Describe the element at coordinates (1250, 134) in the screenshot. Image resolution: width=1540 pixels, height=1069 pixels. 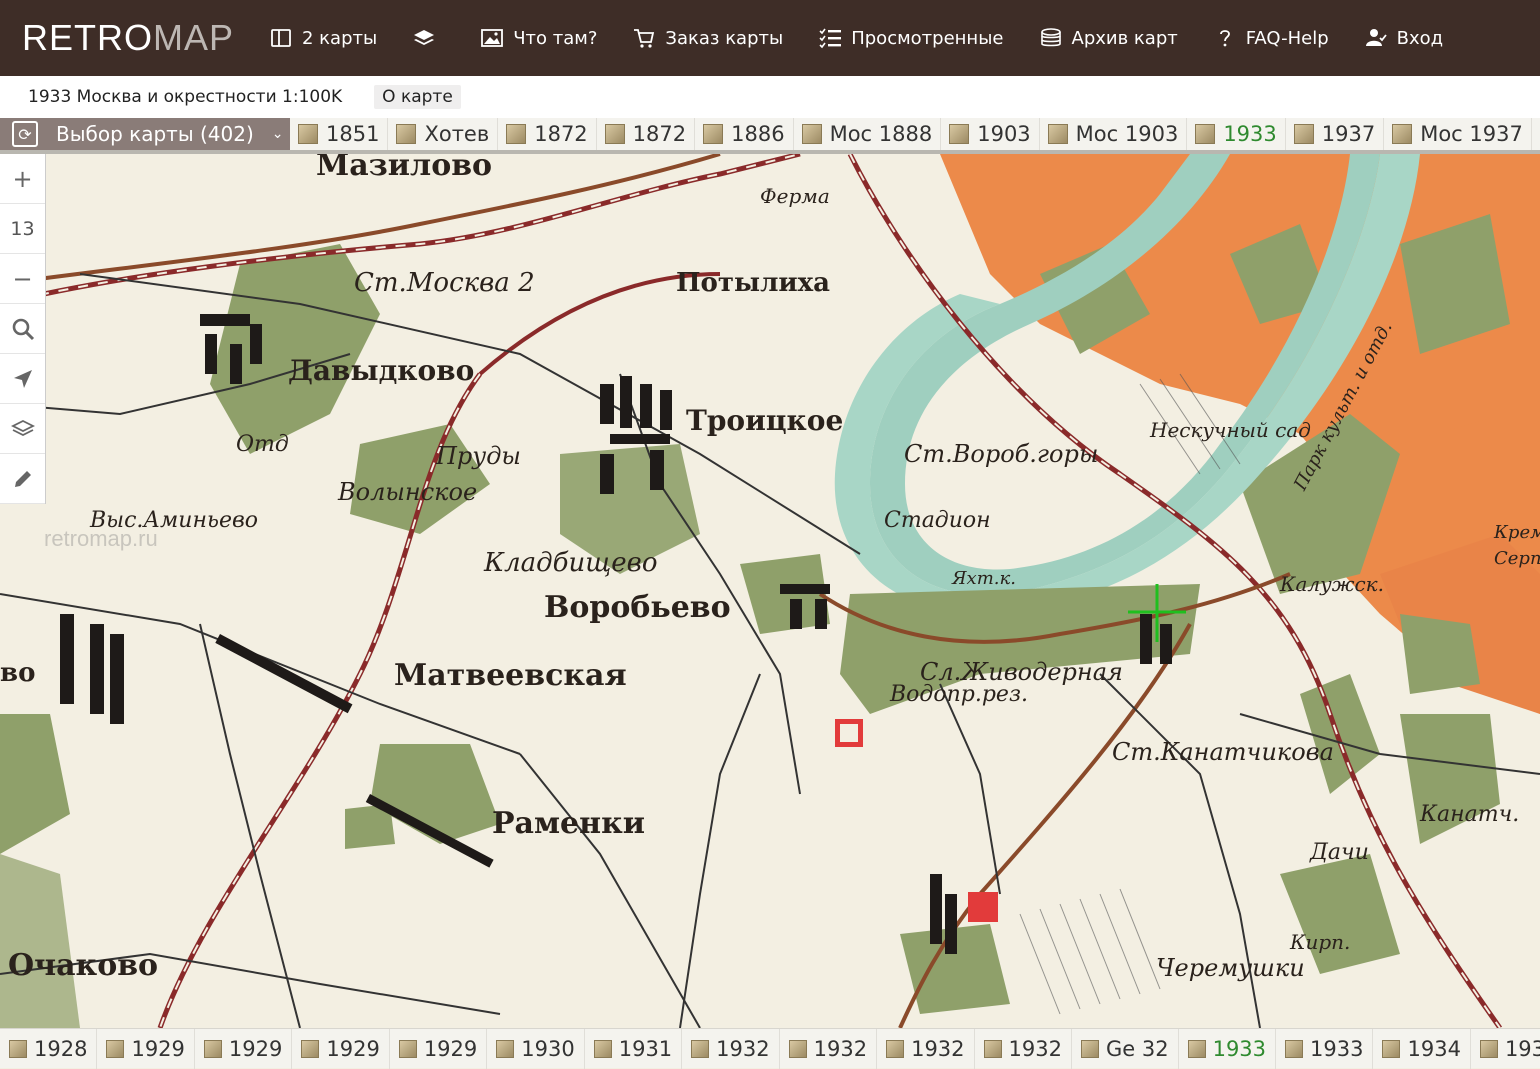
I see `map-tab-label: 1933` at that location.